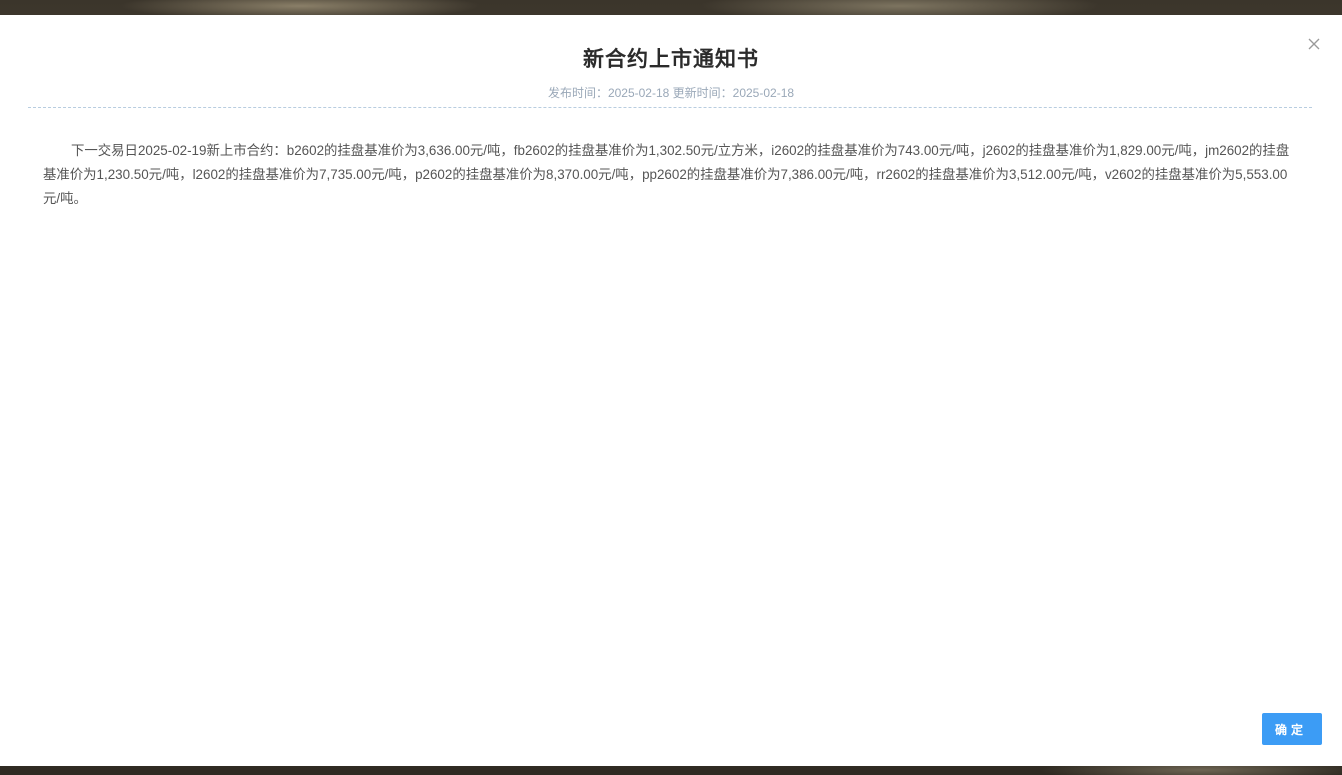  I want to click on confirm-button: 确定, so click(1292, 729).